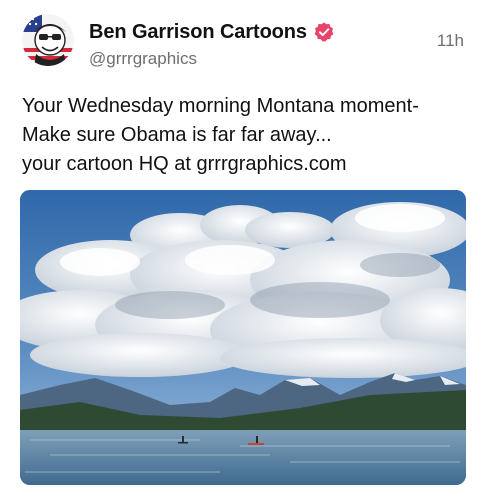 This screenshot has width=486, height=500. I want to click on post-text-line: your cartoon HQ at grrrgraphics.com, so click(184, 164).